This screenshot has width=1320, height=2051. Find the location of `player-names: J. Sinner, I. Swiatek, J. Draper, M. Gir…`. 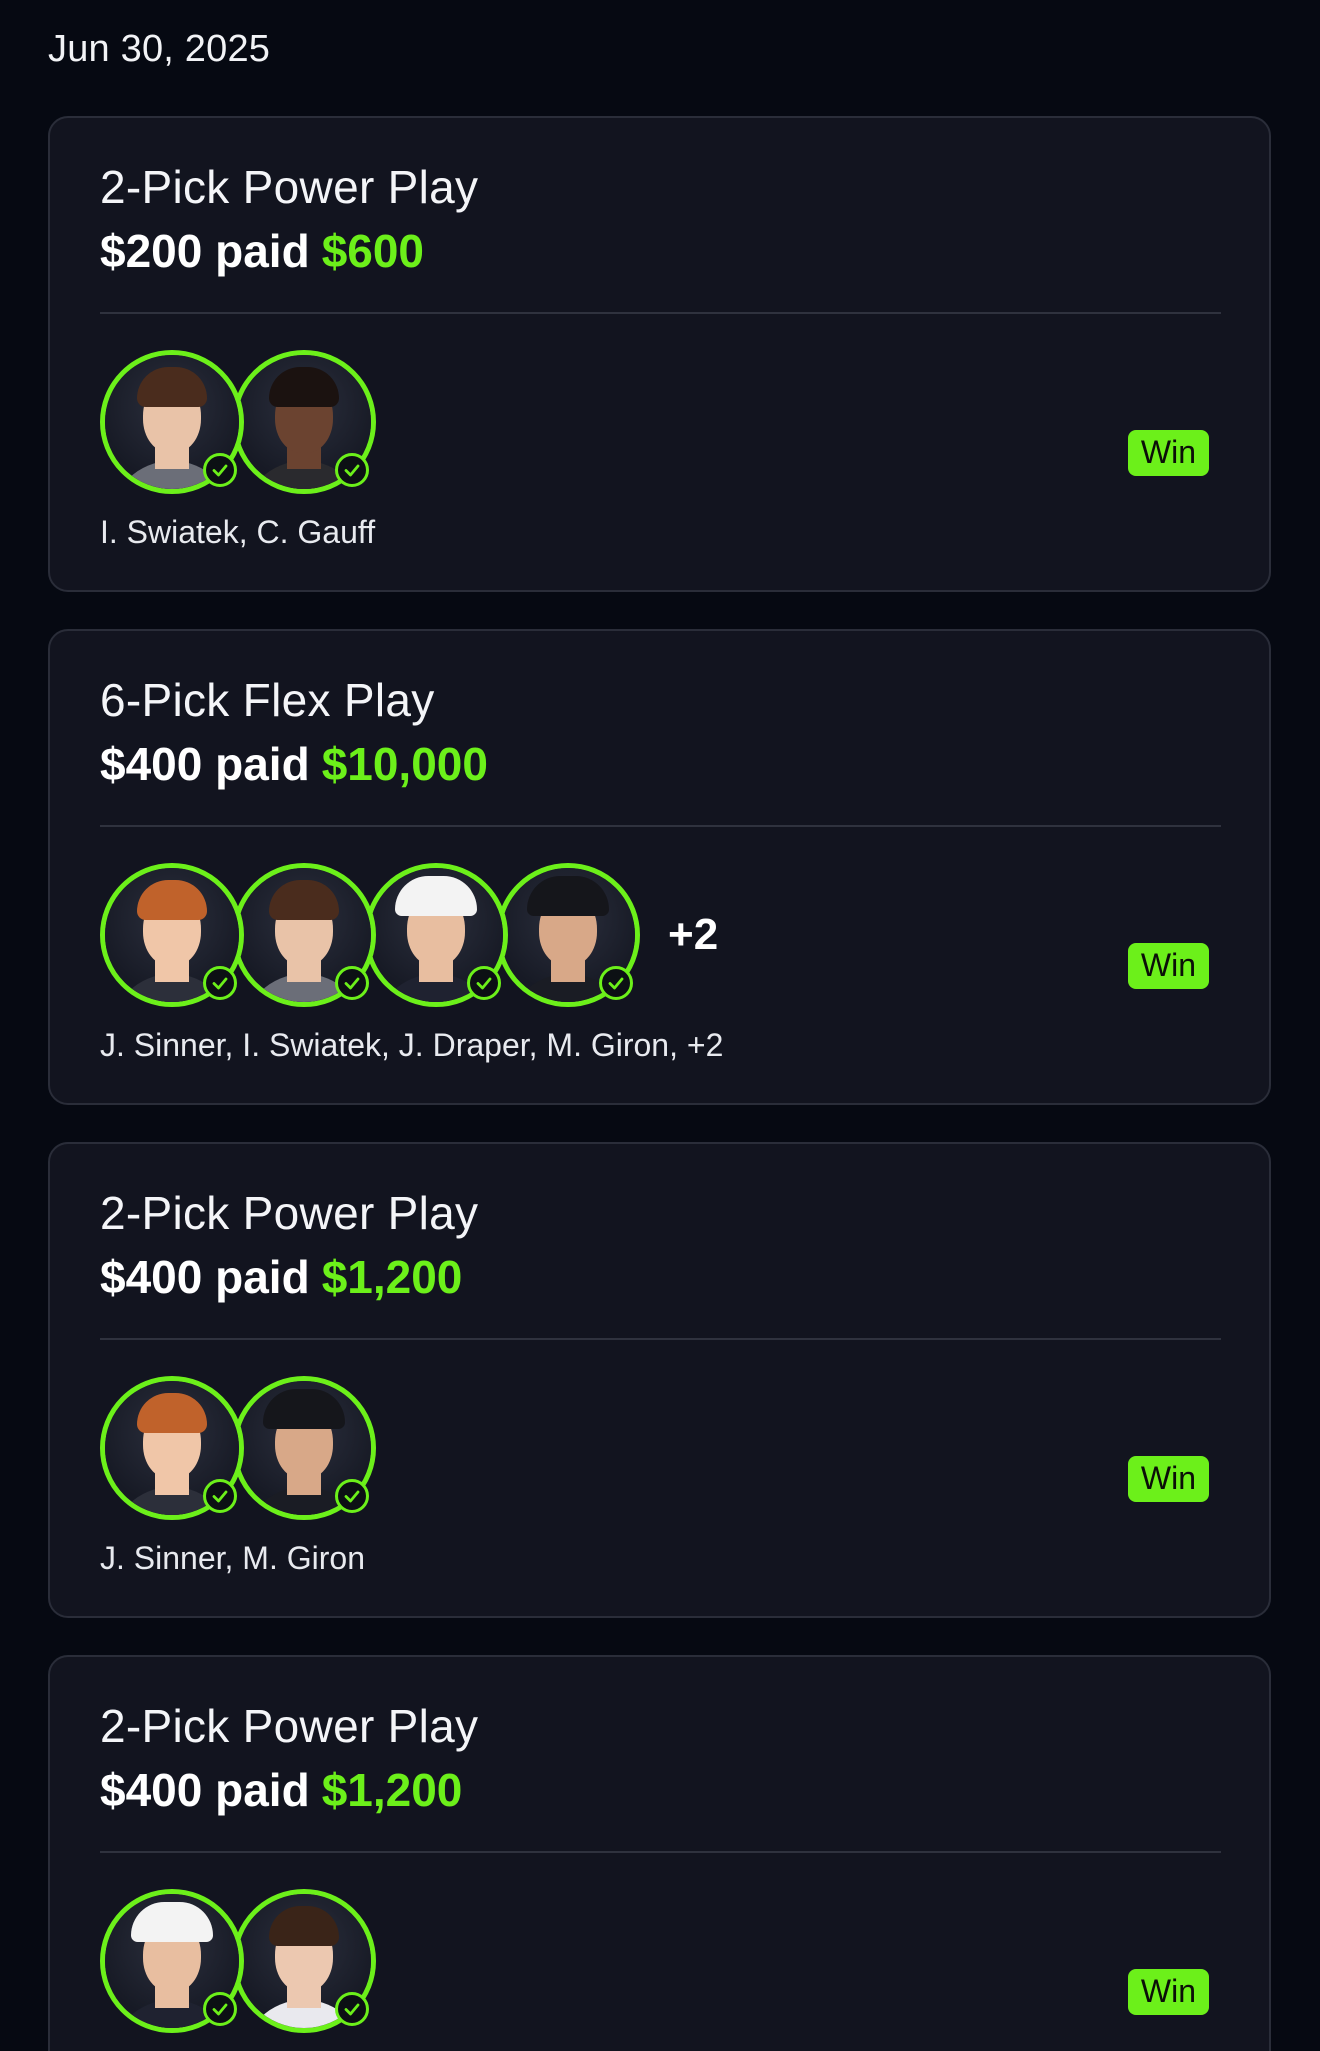

player-names: J. Sinner, I. Swiatek, J. Draper, M. Gir… is located at coordinates (412, 1045).